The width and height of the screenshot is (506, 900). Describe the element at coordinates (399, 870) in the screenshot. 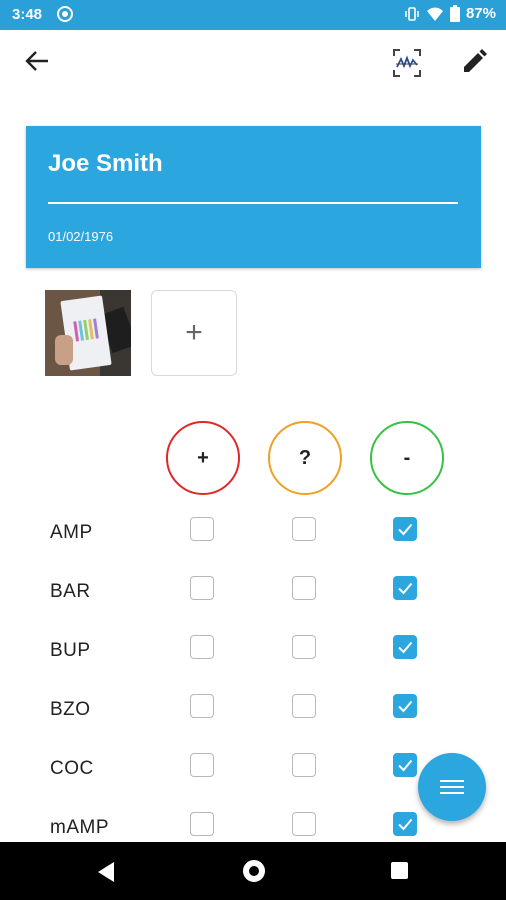

I see `nav-recents-icon` at that location.